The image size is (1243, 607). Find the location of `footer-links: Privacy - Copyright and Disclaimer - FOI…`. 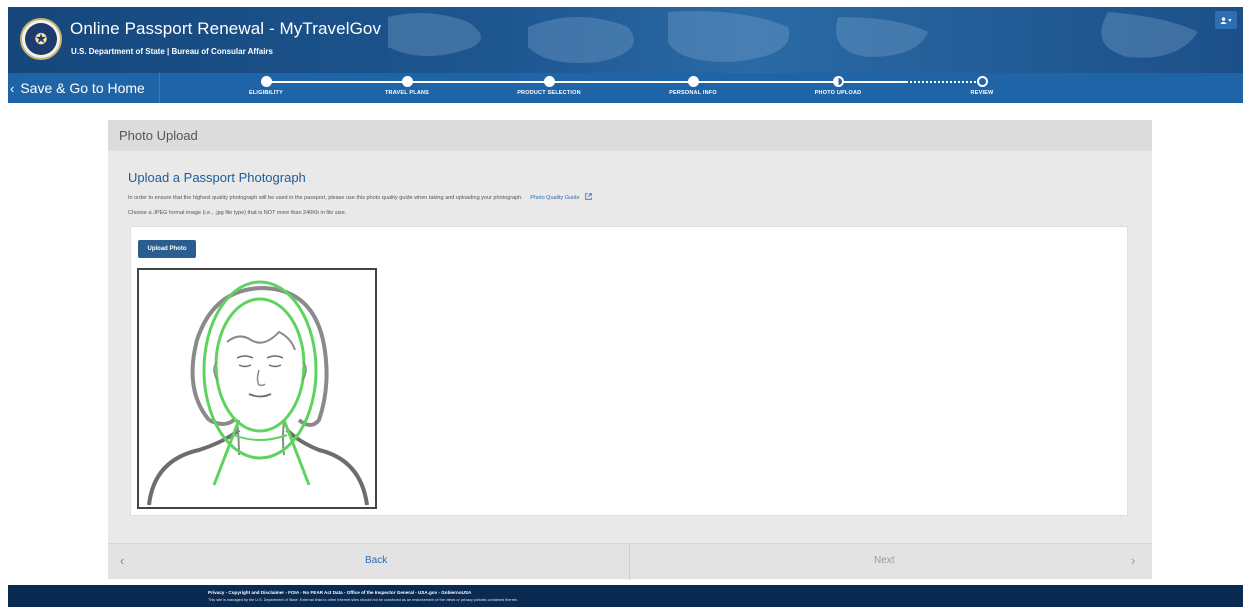

footer-links: Privacy - Copyright and Disclaimer - FOI… is located at coordinates (339, 592).